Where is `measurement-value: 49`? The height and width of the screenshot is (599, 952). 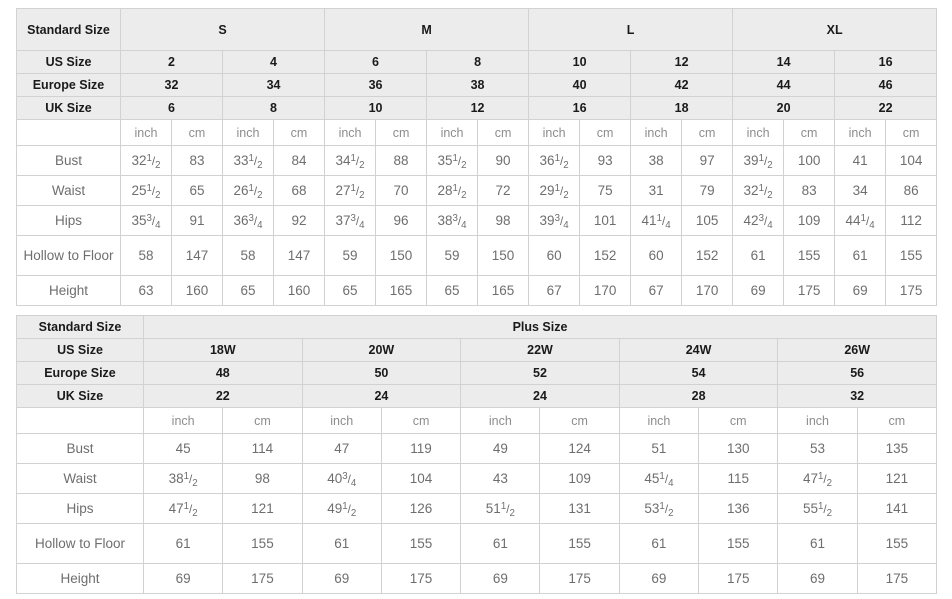 measurement-value: 49 is located at coordinates (500, 448).